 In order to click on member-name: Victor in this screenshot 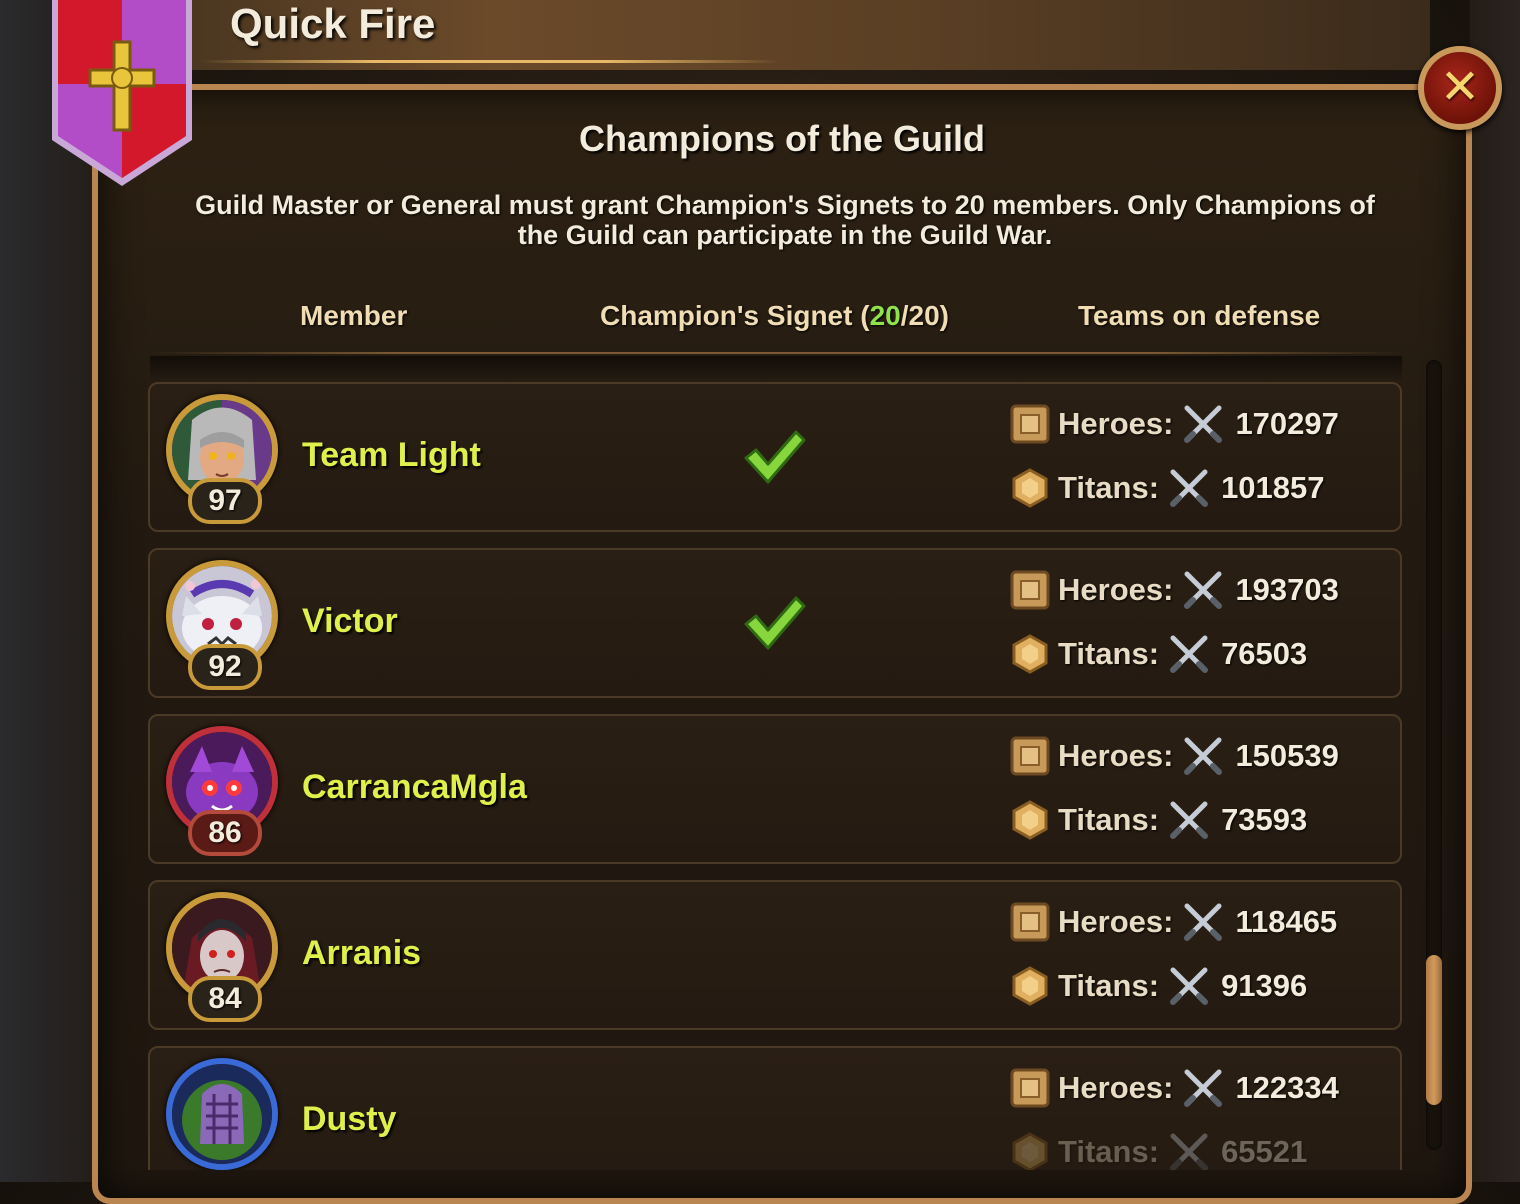, I will do `click(350, 621)`.